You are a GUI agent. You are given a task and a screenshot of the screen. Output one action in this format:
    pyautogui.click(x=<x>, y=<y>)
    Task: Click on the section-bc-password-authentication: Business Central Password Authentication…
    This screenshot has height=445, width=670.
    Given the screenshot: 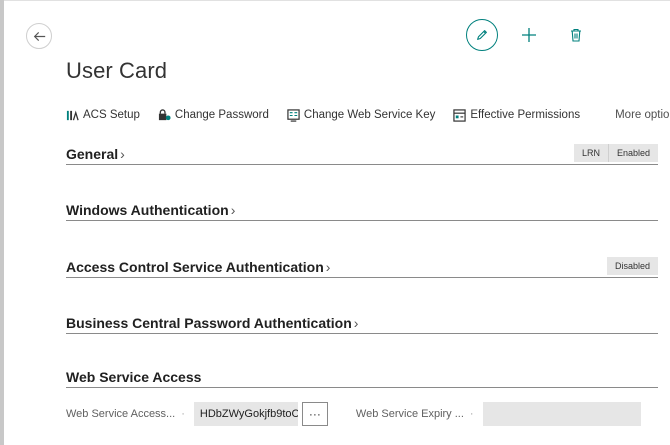 What is the action you would take?
    pyautogui.click(x=362, y=323)
    